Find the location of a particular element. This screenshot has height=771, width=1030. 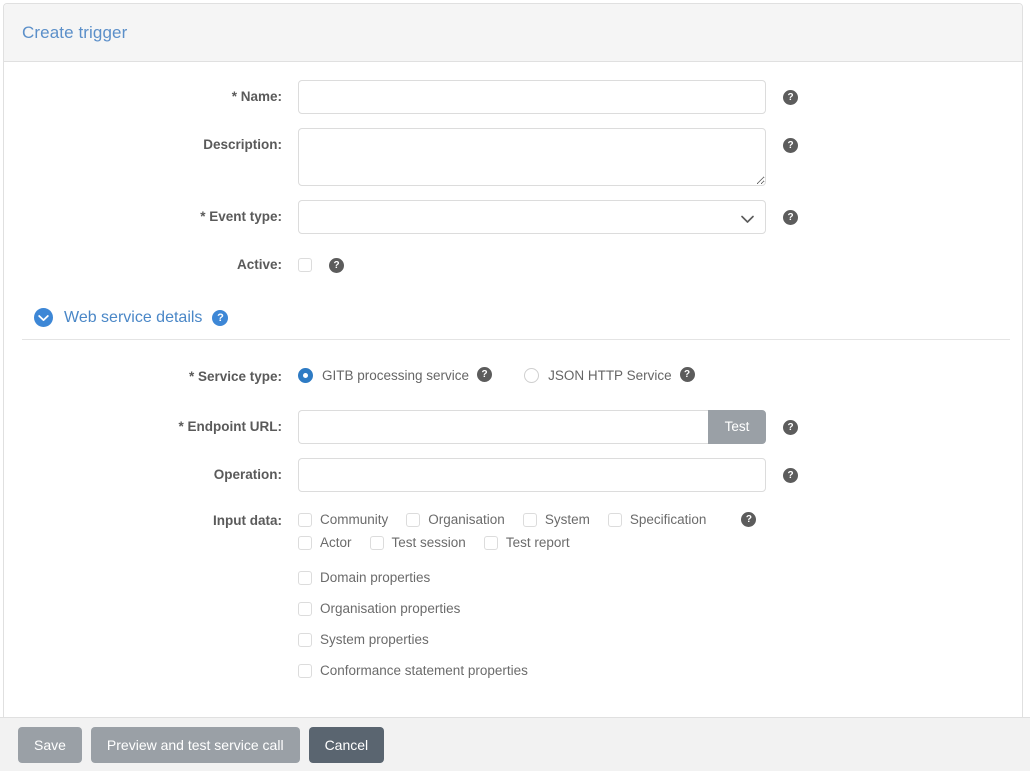

checkbox-community-box is located at coordinates (305, 519).